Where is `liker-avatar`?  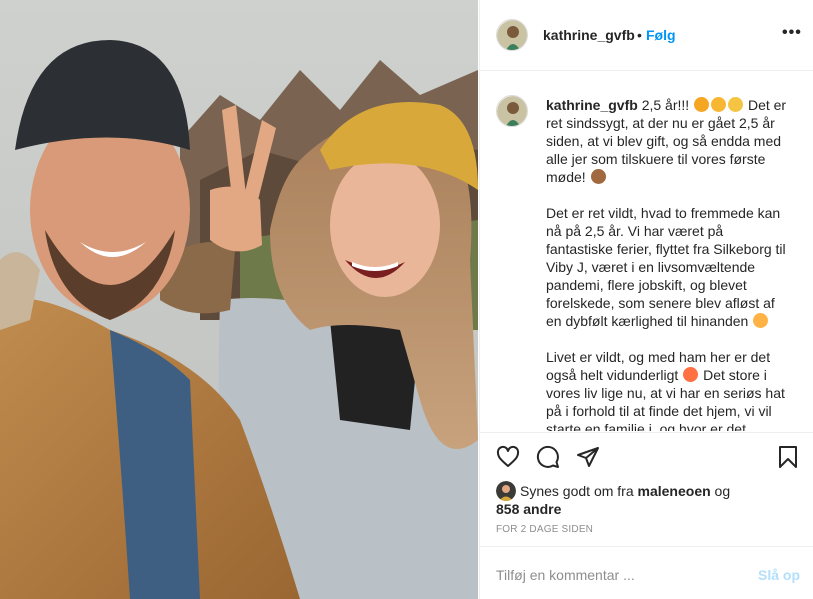
liker-avatar is located at coordinates (506, 491).